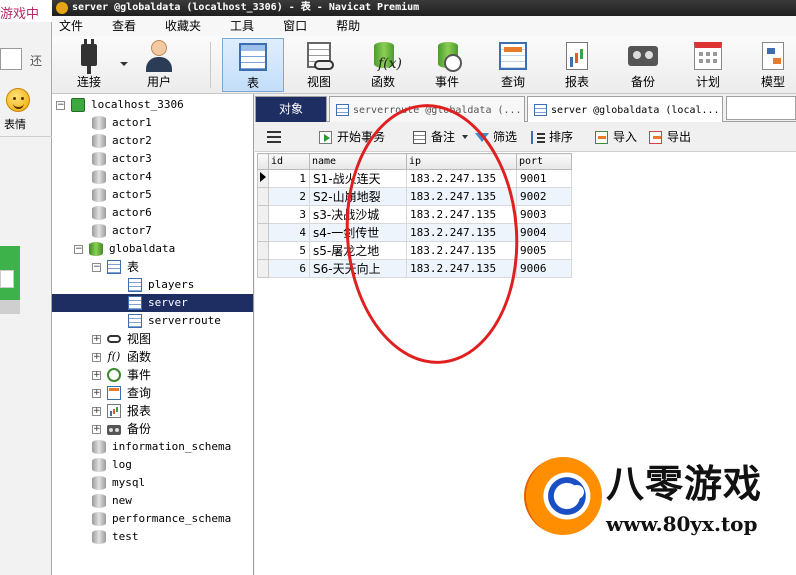  I want to click on cell-port: 9001, so click(544, 178).